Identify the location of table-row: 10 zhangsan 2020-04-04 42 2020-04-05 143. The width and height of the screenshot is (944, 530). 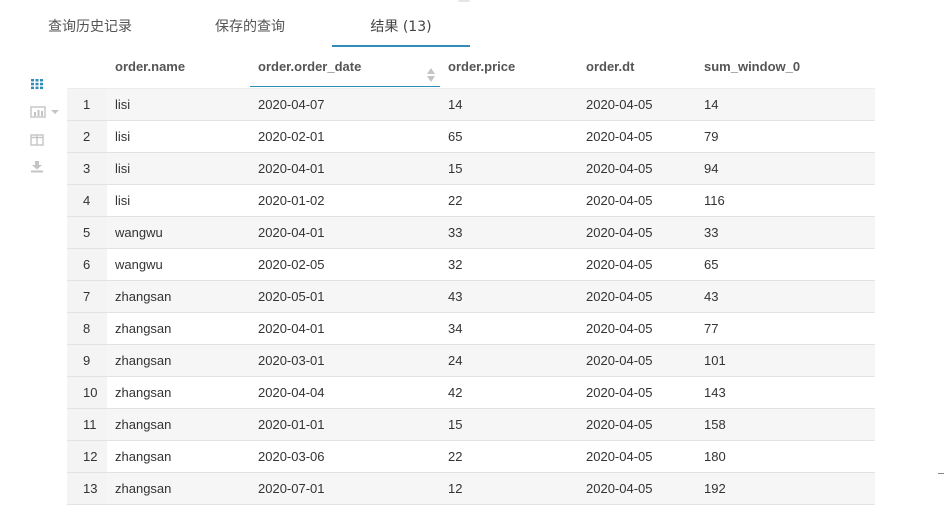
(471, 393).